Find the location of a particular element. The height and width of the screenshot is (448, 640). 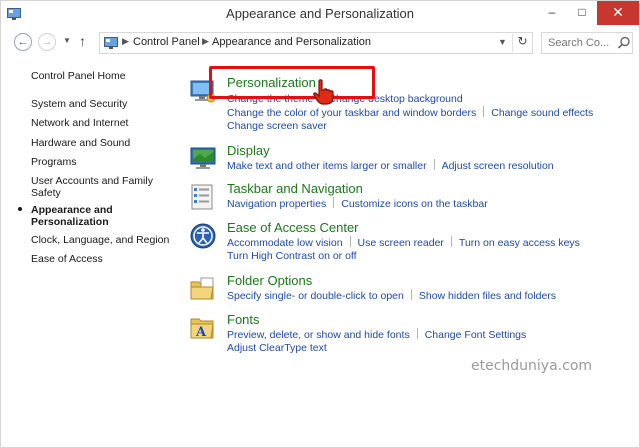

forward-button: → is located at coordinates (47, 42).